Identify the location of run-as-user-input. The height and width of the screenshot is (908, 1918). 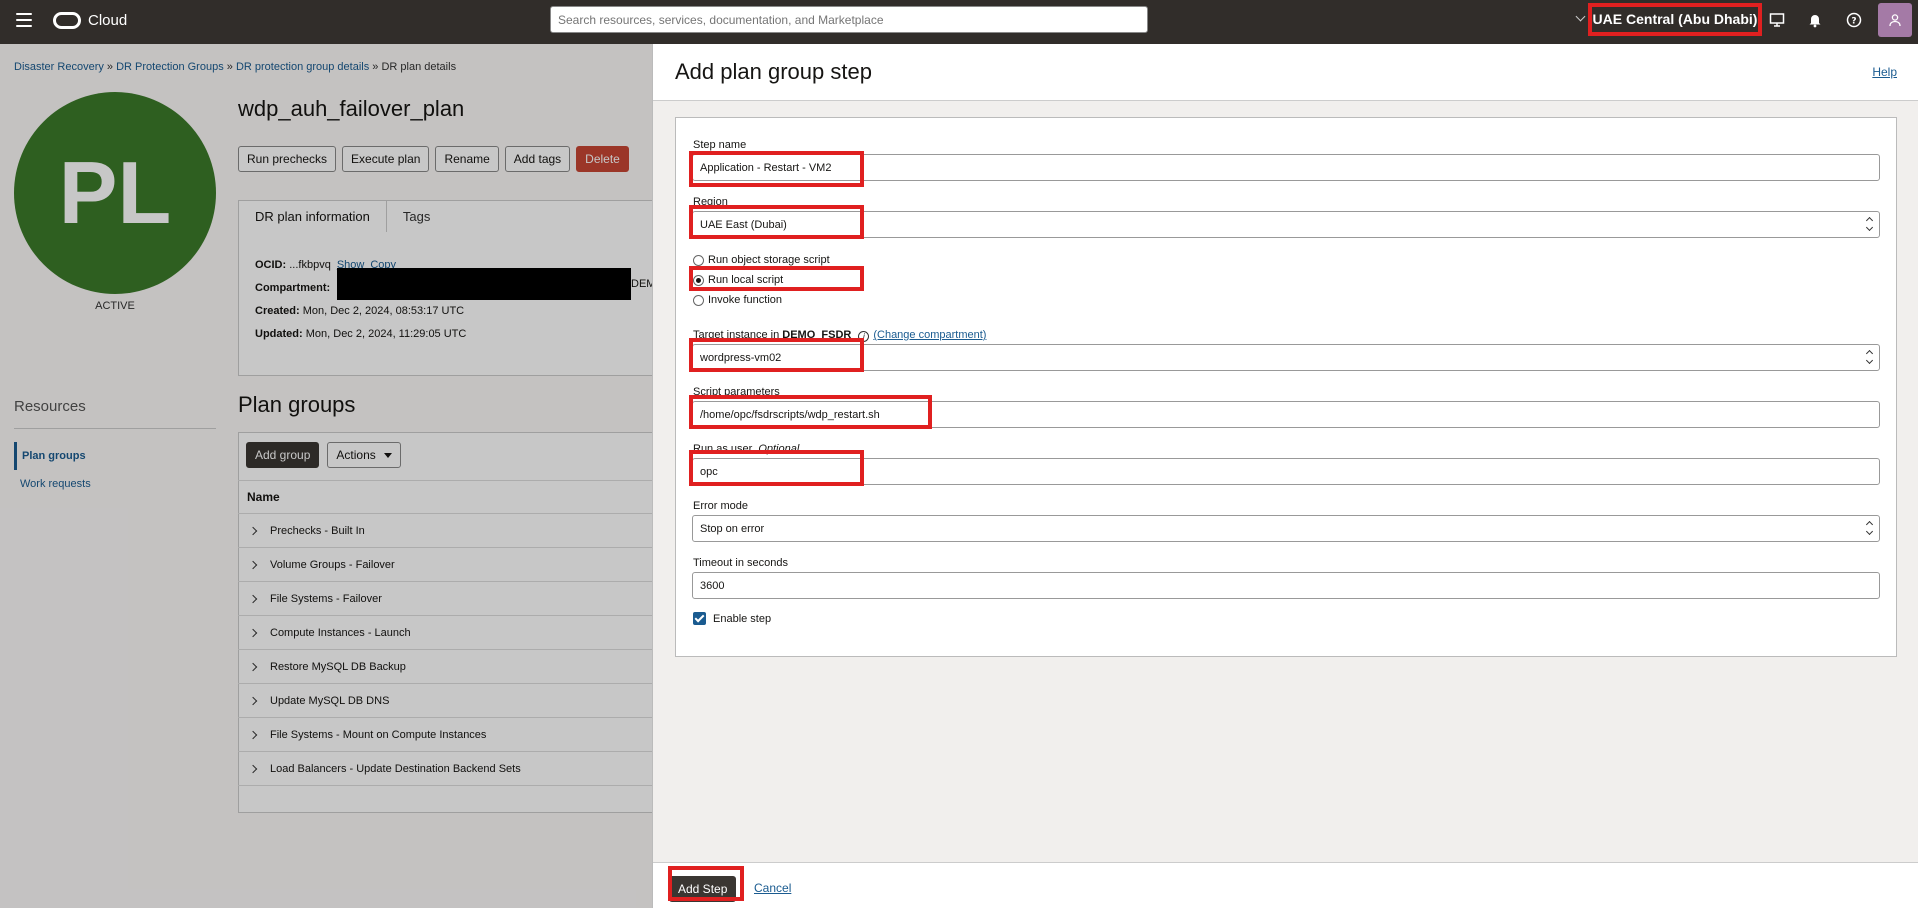
(1286, 471).